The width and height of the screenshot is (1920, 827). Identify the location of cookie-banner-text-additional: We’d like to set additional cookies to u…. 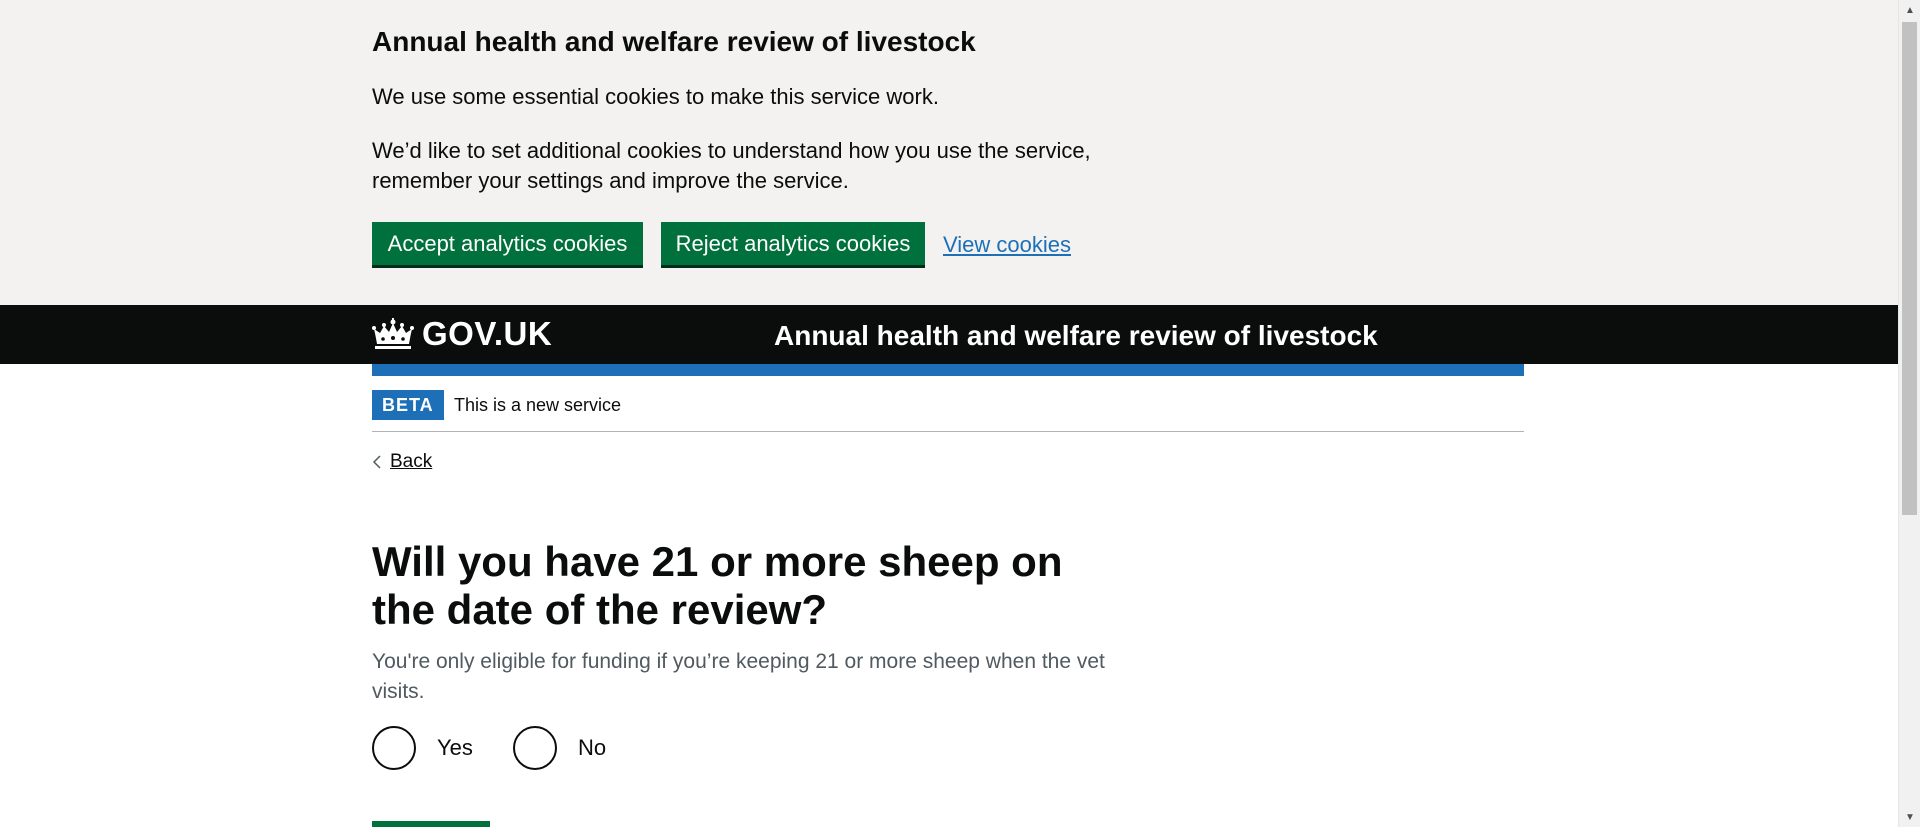
(731, 165).